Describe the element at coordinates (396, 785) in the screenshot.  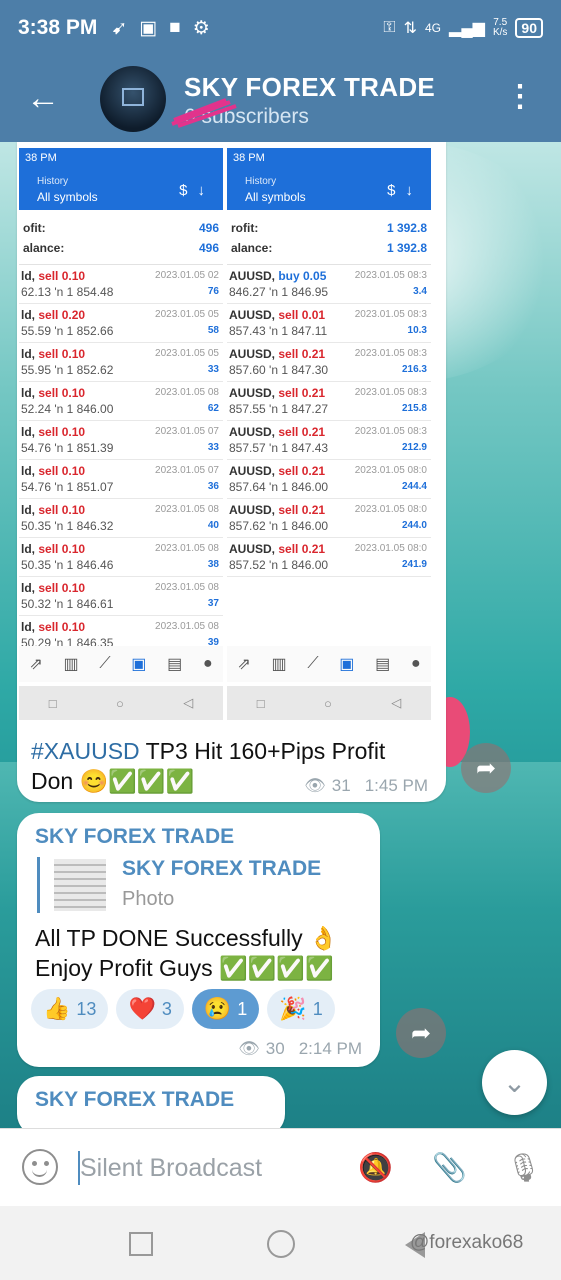
I see `message-time: 1:45 PM` at that location.